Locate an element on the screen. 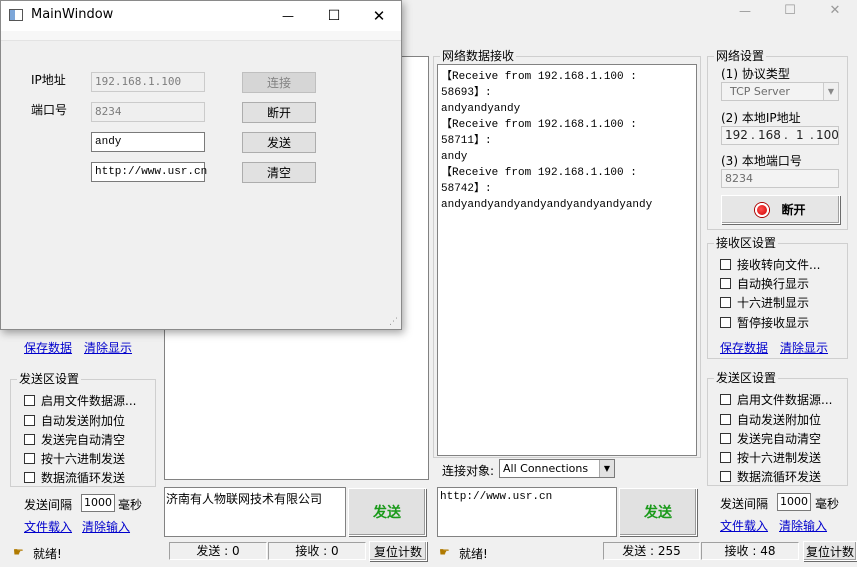 This screenshot has height=567, width=857. left-clear-display-link: 清除显示 is located at coordinates (108, 347).